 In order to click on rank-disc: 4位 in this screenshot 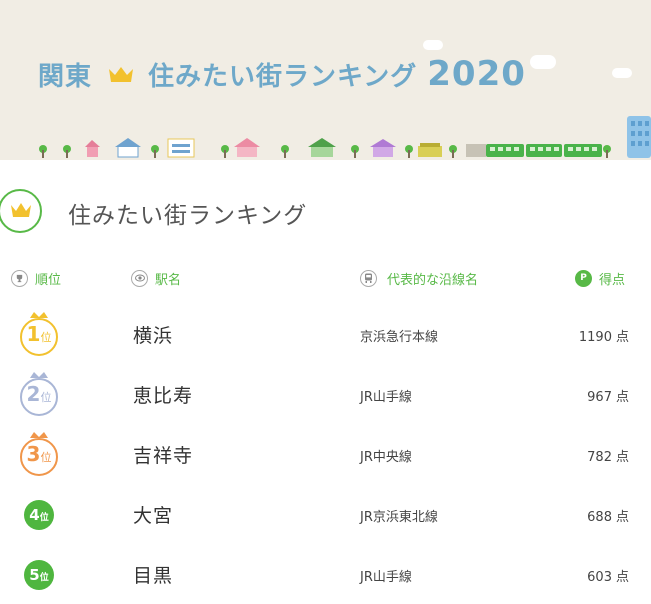, I will do `click(39, 515)`.